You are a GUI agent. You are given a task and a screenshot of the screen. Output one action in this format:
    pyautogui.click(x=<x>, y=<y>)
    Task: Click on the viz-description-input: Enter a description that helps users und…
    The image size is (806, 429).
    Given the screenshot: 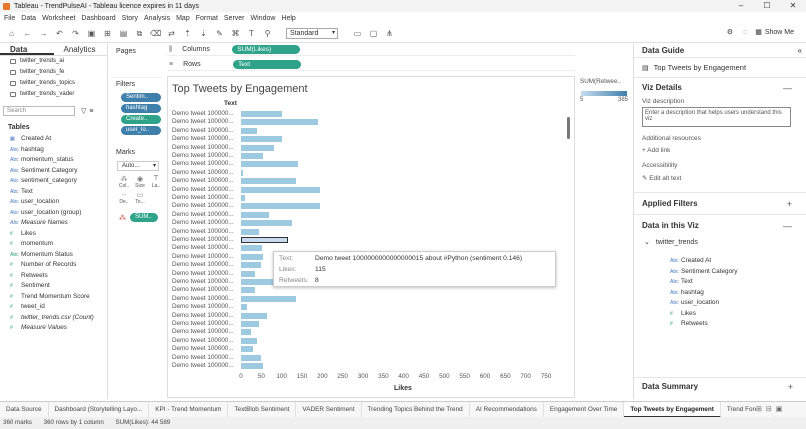 What is the action you would take?
    pyautogui.click(x=716, y=117)
    